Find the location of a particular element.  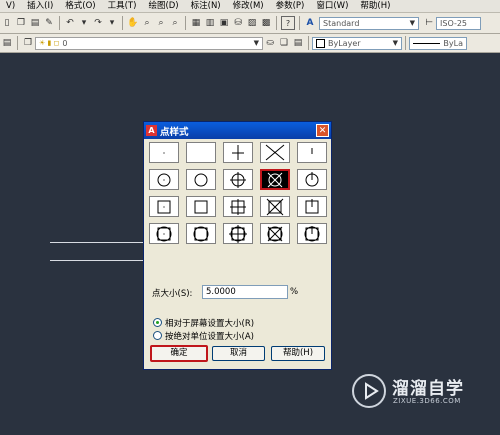

open-icon: ▯ is located at coordinates (7, 23).